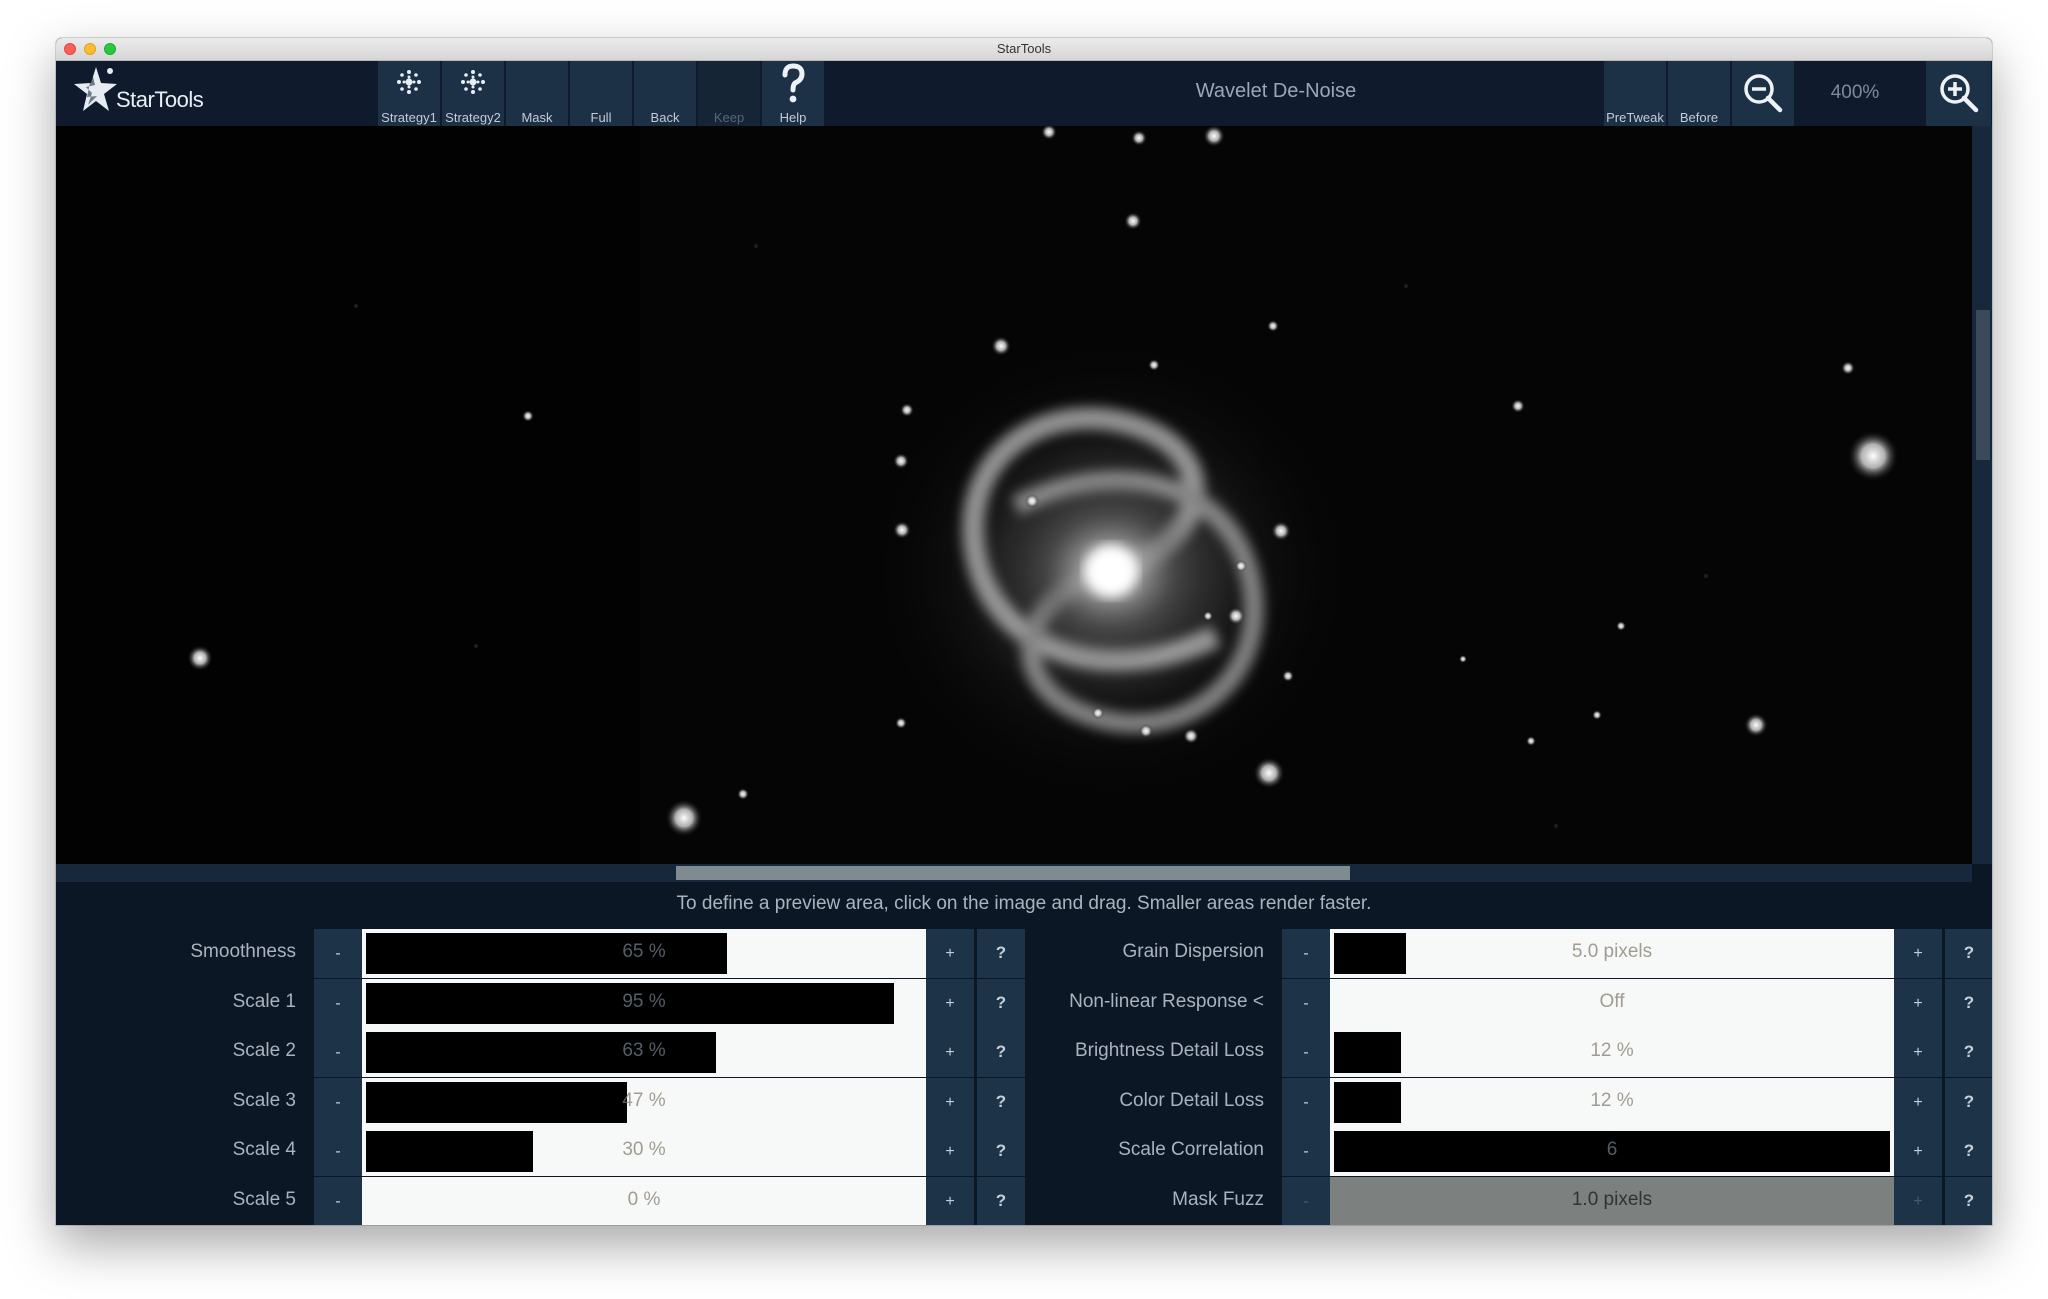 This screenshot has height=1299, width=2048. Describe the element at coordinates (1001, 1200) in the screenshot. I see `scale-5-help-button: ?` at that location.